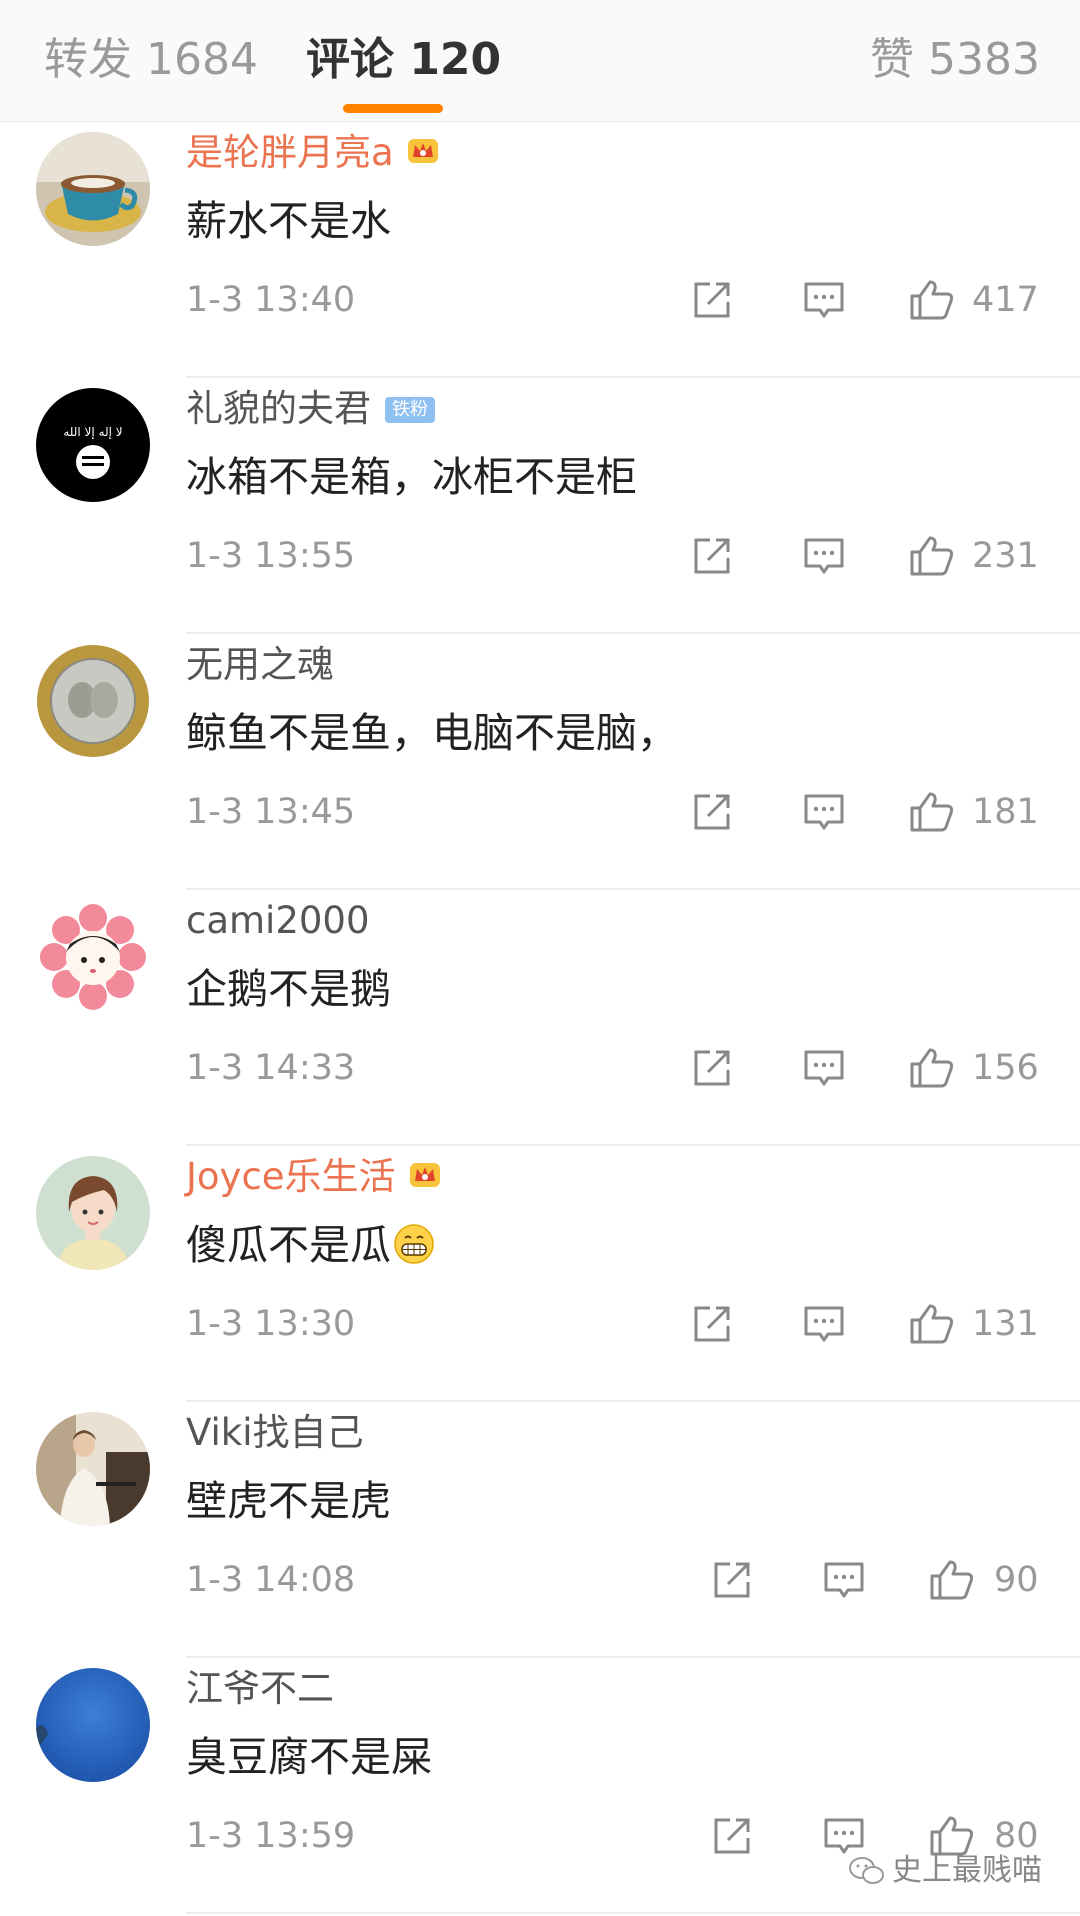 The image size is (1080, 1916). I want to click on tab-bar: 转发 1684 评论 120 赞 5383, so click(540, 61).